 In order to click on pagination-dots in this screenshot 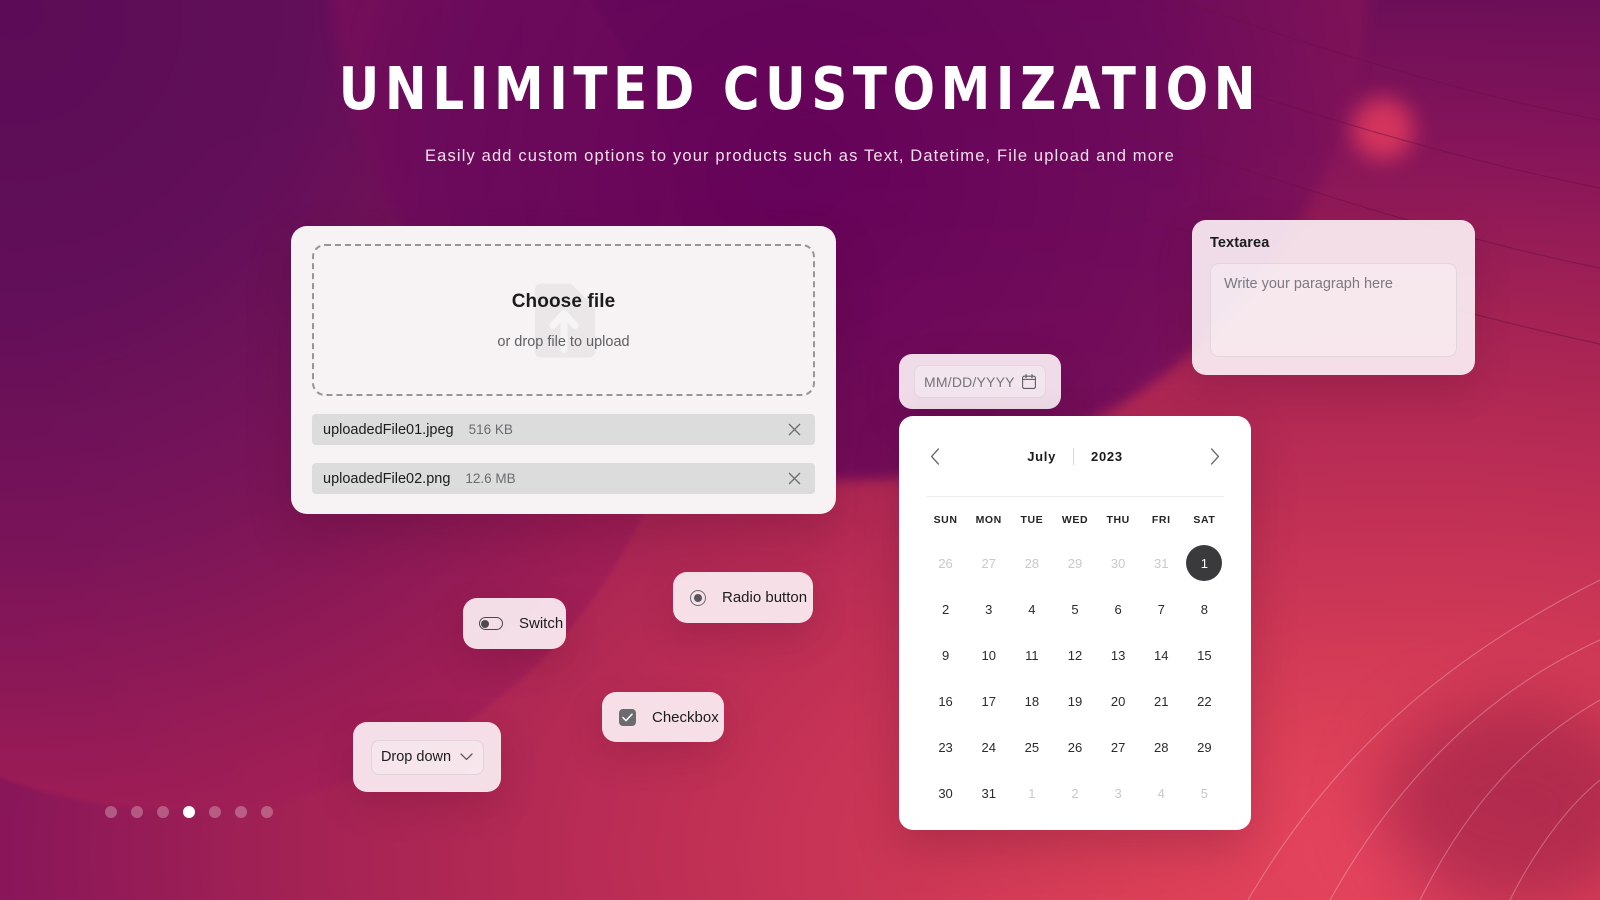, I will do `click(189, 812)`.